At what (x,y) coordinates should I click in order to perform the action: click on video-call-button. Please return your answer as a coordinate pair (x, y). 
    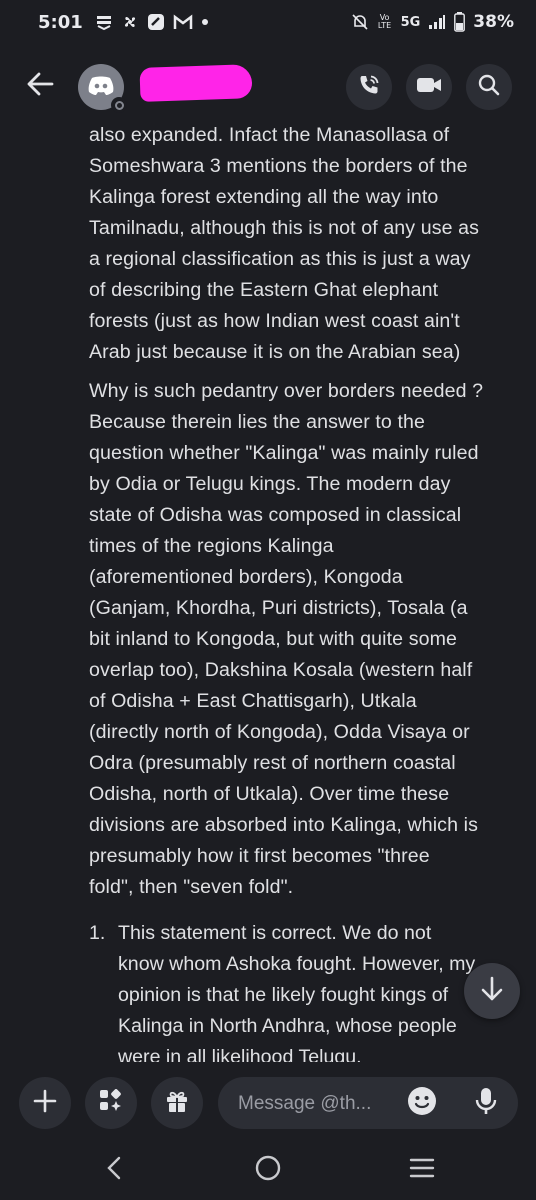
    Looking at the image, I should click on (429, 87).